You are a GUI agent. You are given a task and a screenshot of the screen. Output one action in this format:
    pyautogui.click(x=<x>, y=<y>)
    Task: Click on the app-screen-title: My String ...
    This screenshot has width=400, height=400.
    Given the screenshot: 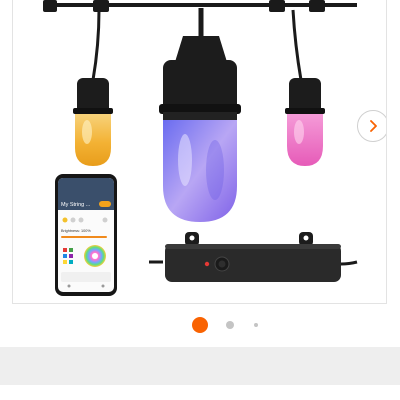 What is the action you would take?
    pyautogui.click(x=76, y=205)
    